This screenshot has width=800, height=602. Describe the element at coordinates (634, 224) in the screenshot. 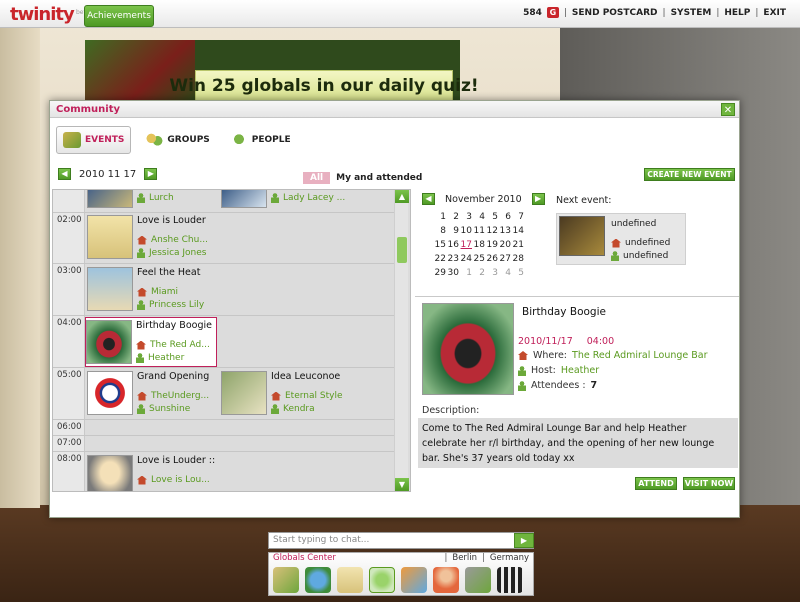

I see `next-event-title: undefined` at that location.